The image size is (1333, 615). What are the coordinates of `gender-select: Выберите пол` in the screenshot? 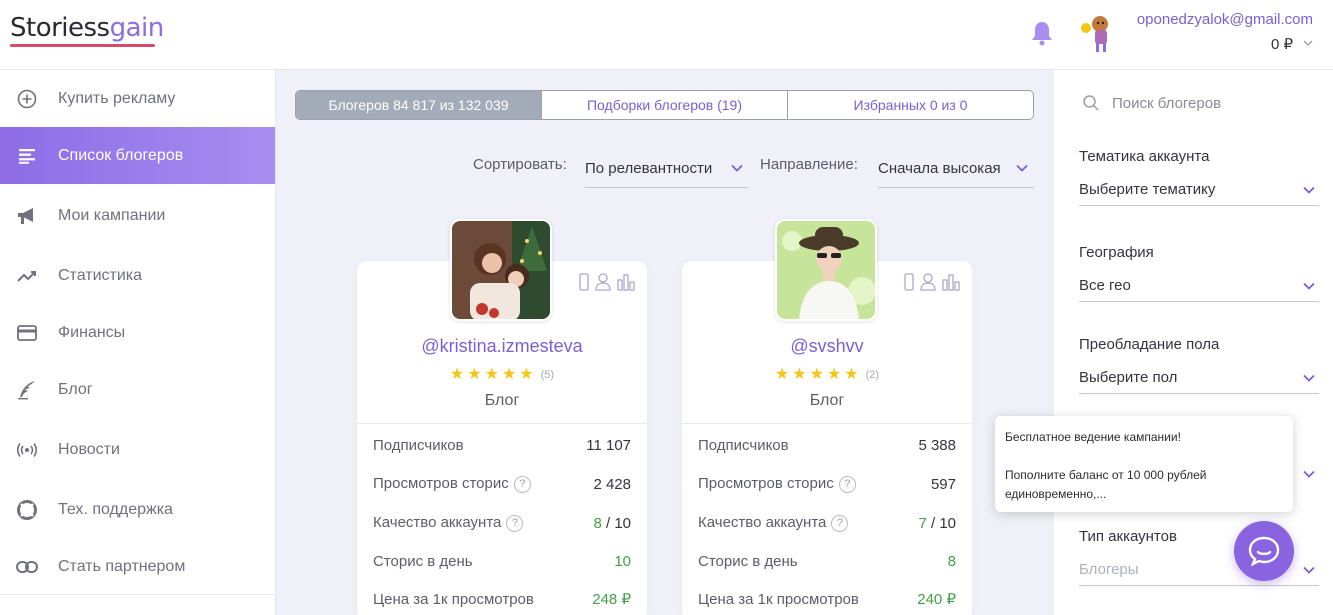 It's located at (1199, 378).